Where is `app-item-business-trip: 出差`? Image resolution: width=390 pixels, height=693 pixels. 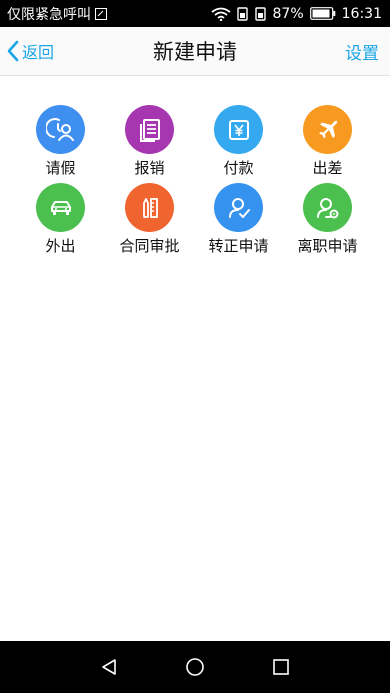 app-item-business-trip: 出差 is located at coordinates (327, 141).